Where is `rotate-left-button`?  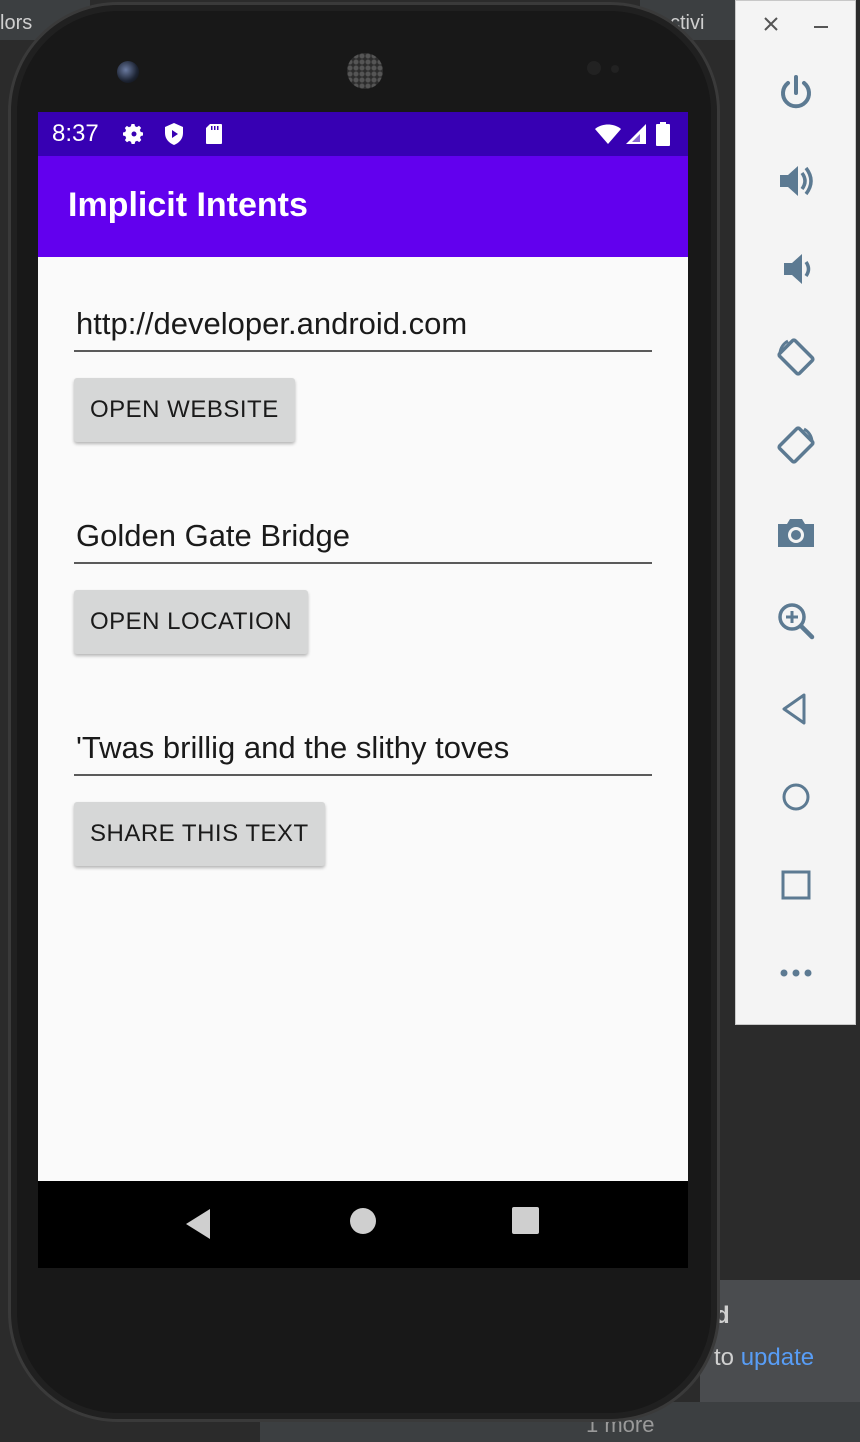
rotate-left-button is located at coordinates (796, 357).